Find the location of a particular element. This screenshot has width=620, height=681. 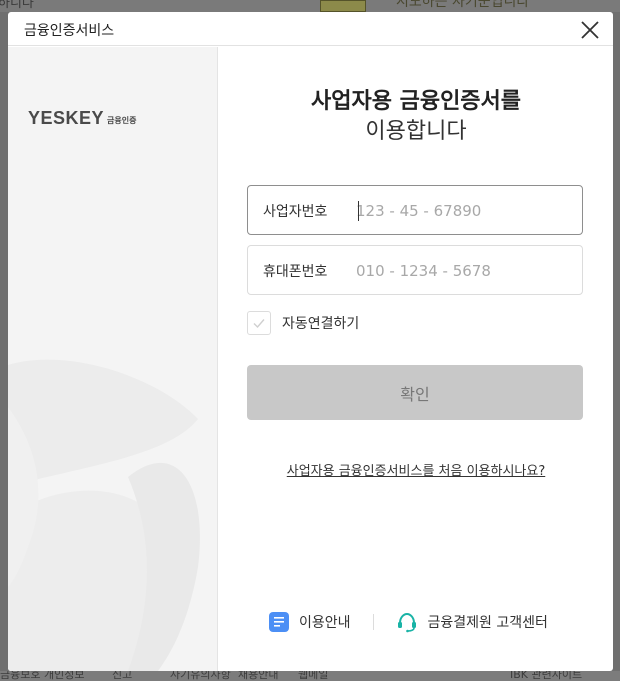

close-icon is located at coordinates (590, 30).